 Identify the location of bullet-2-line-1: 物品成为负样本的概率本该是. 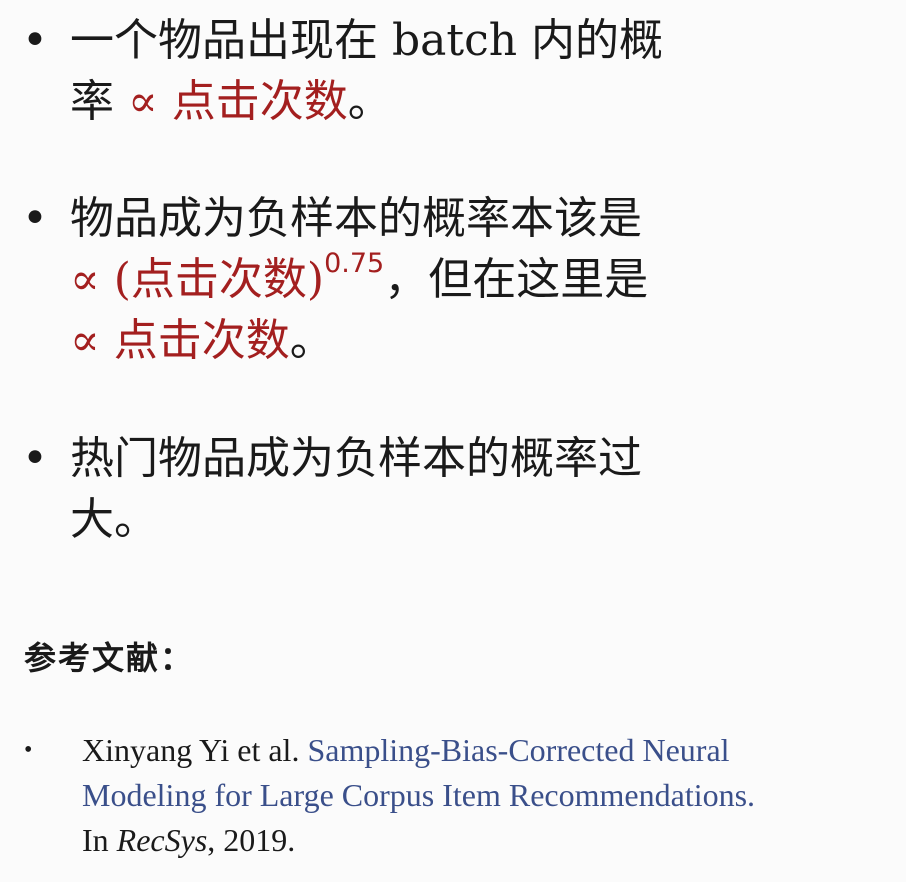
(465, 218).